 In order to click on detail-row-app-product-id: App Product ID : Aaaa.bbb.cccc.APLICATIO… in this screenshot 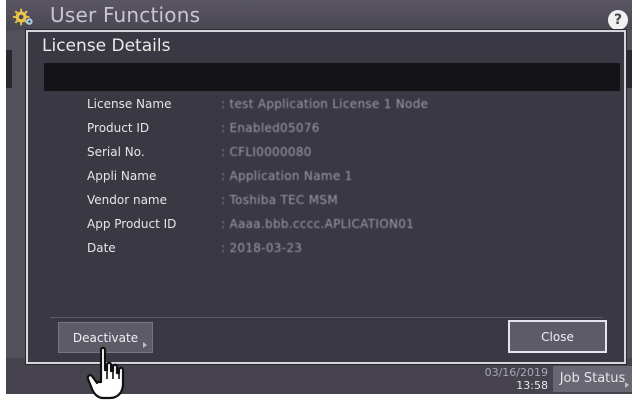, I will do `click(347, 224)`.